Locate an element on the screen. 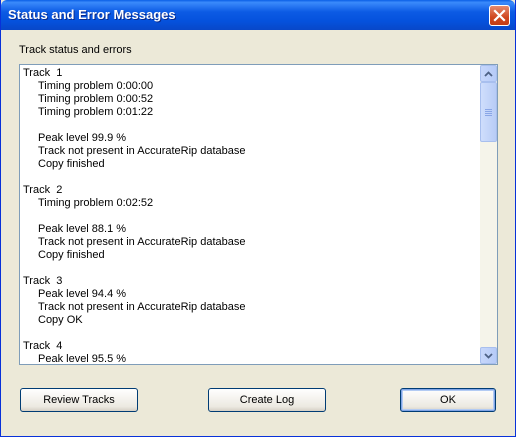  scroll-down-button is located at coordinates (488, 355).